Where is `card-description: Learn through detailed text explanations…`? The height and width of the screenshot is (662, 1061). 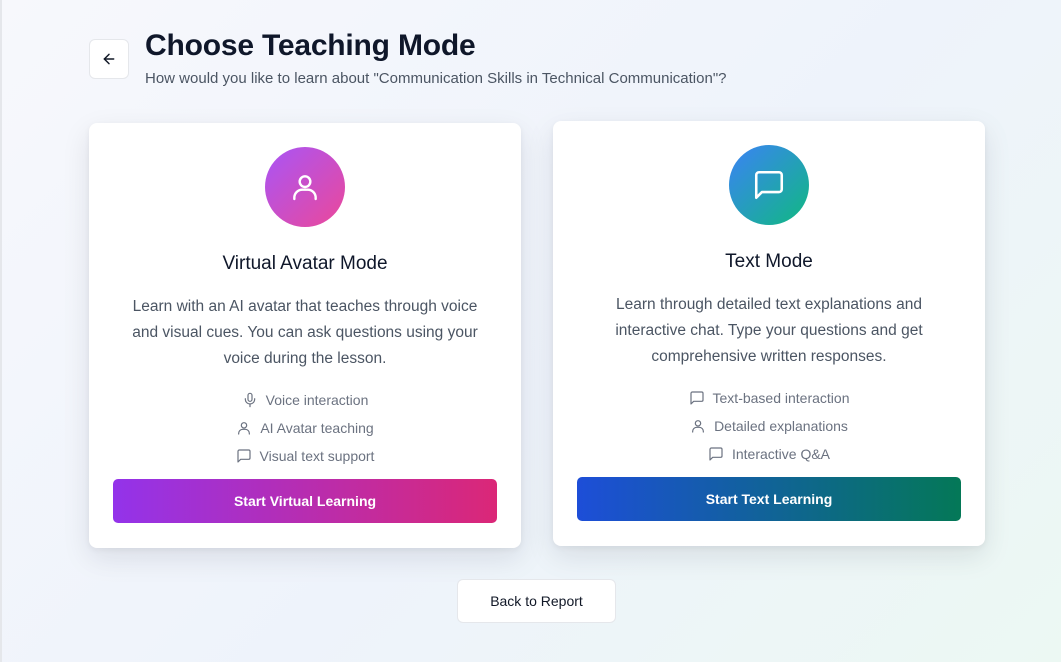
card-description: Learn through detailed text explanations… is located at coordinates (769, 330).